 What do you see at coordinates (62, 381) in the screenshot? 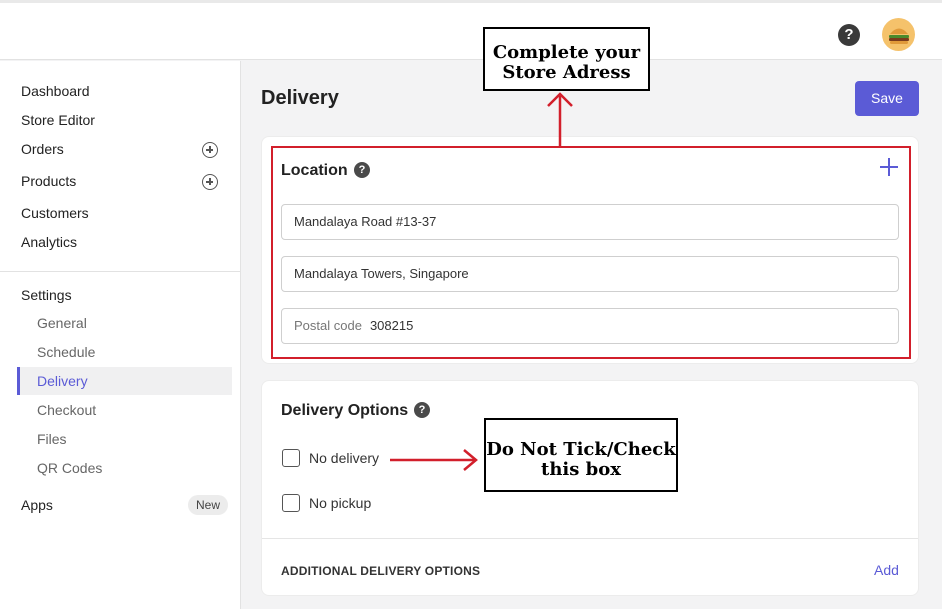
I see `sidebar-item-delivery: Delivery` at bounding box center [62, 381].